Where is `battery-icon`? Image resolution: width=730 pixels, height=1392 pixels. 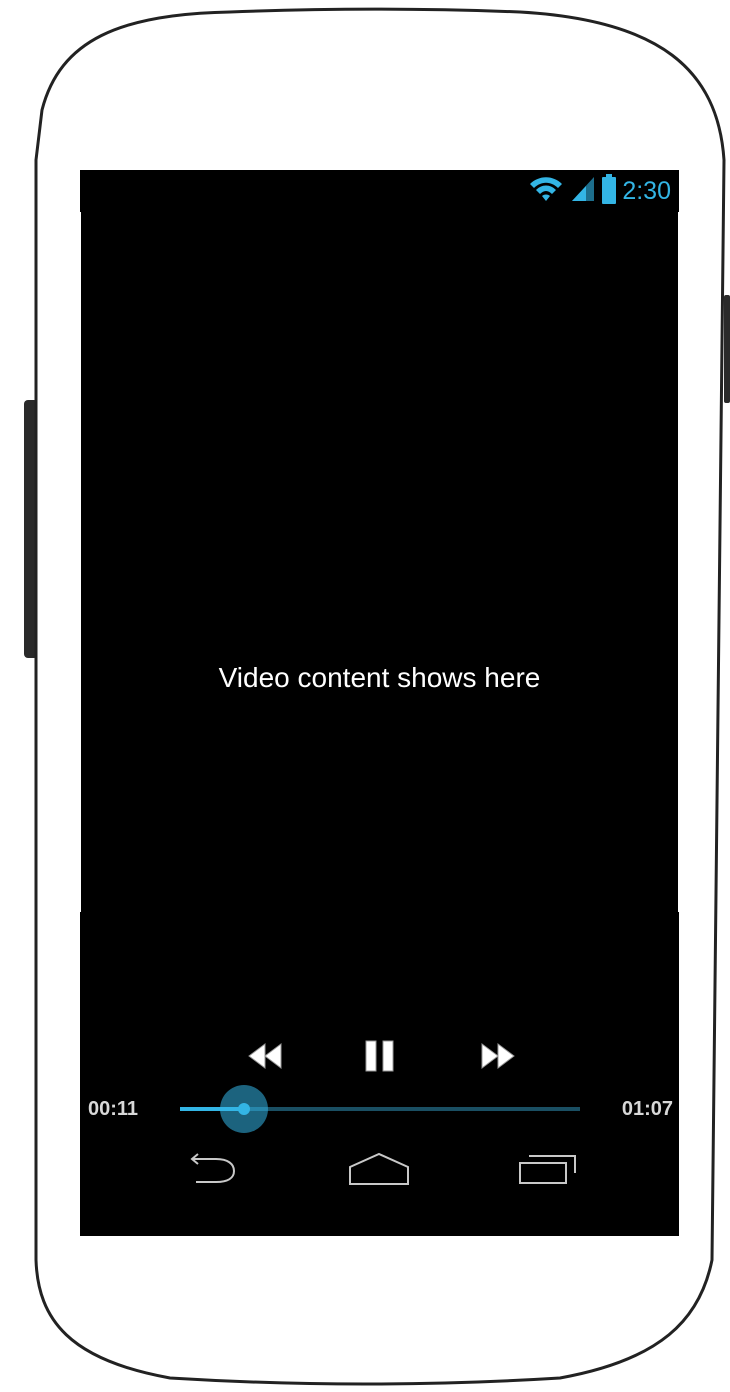 battery-icon is located at coordinates (609, 191).